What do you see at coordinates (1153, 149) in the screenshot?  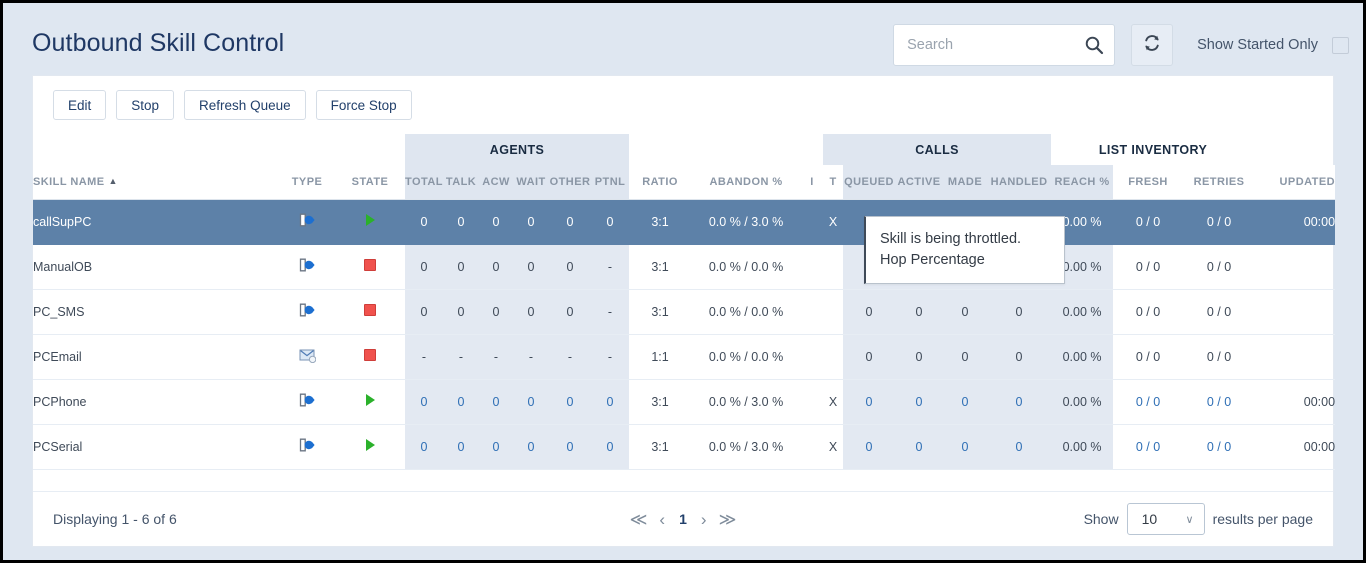 I see `group-list-inventory: LIST INVENTORY` at bounding box center [1153, 149].